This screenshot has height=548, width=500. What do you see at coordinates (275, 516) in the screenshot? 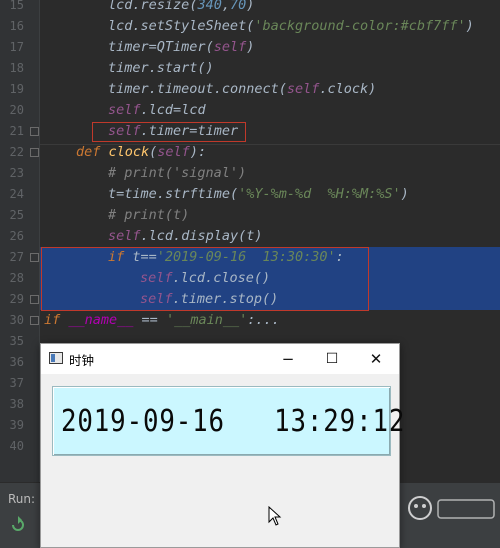
I see `mouse-cursor-icon` at bounding box center [275, 516].